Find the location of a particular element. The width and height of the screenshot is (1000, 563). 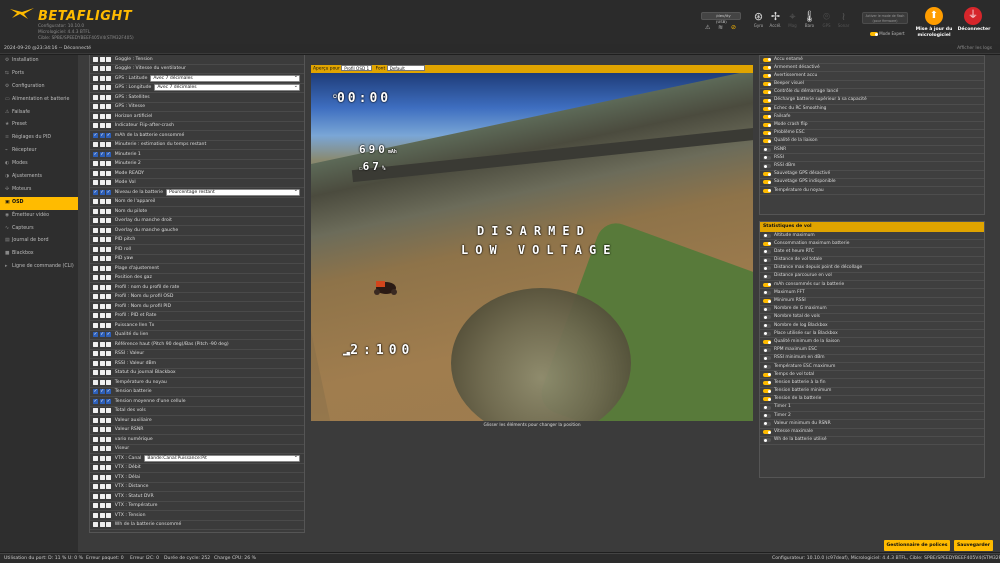

save-button: Sauvegarder is located at coordinates (973, 545).